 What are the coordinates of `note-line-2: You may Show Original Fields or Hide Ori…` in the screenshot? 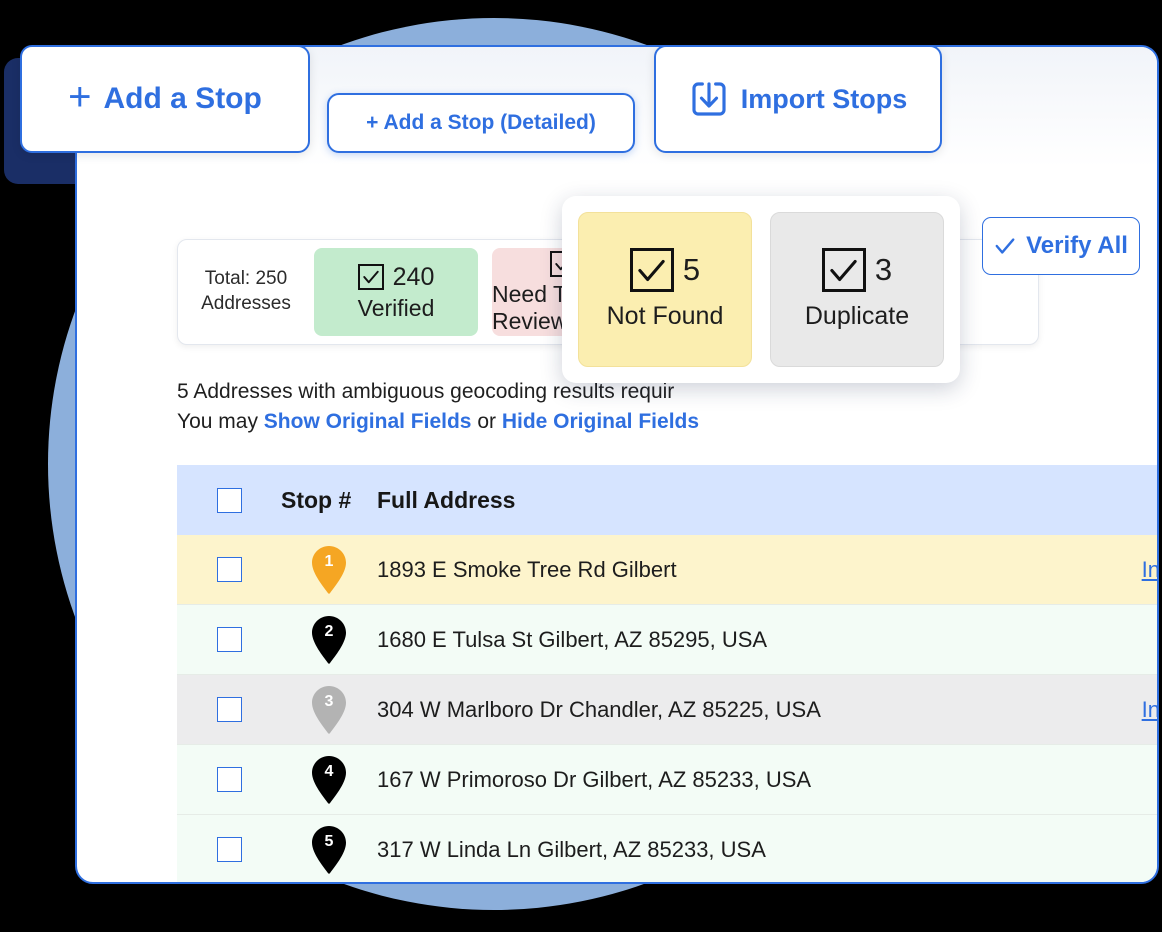 It's located at (607, 422).